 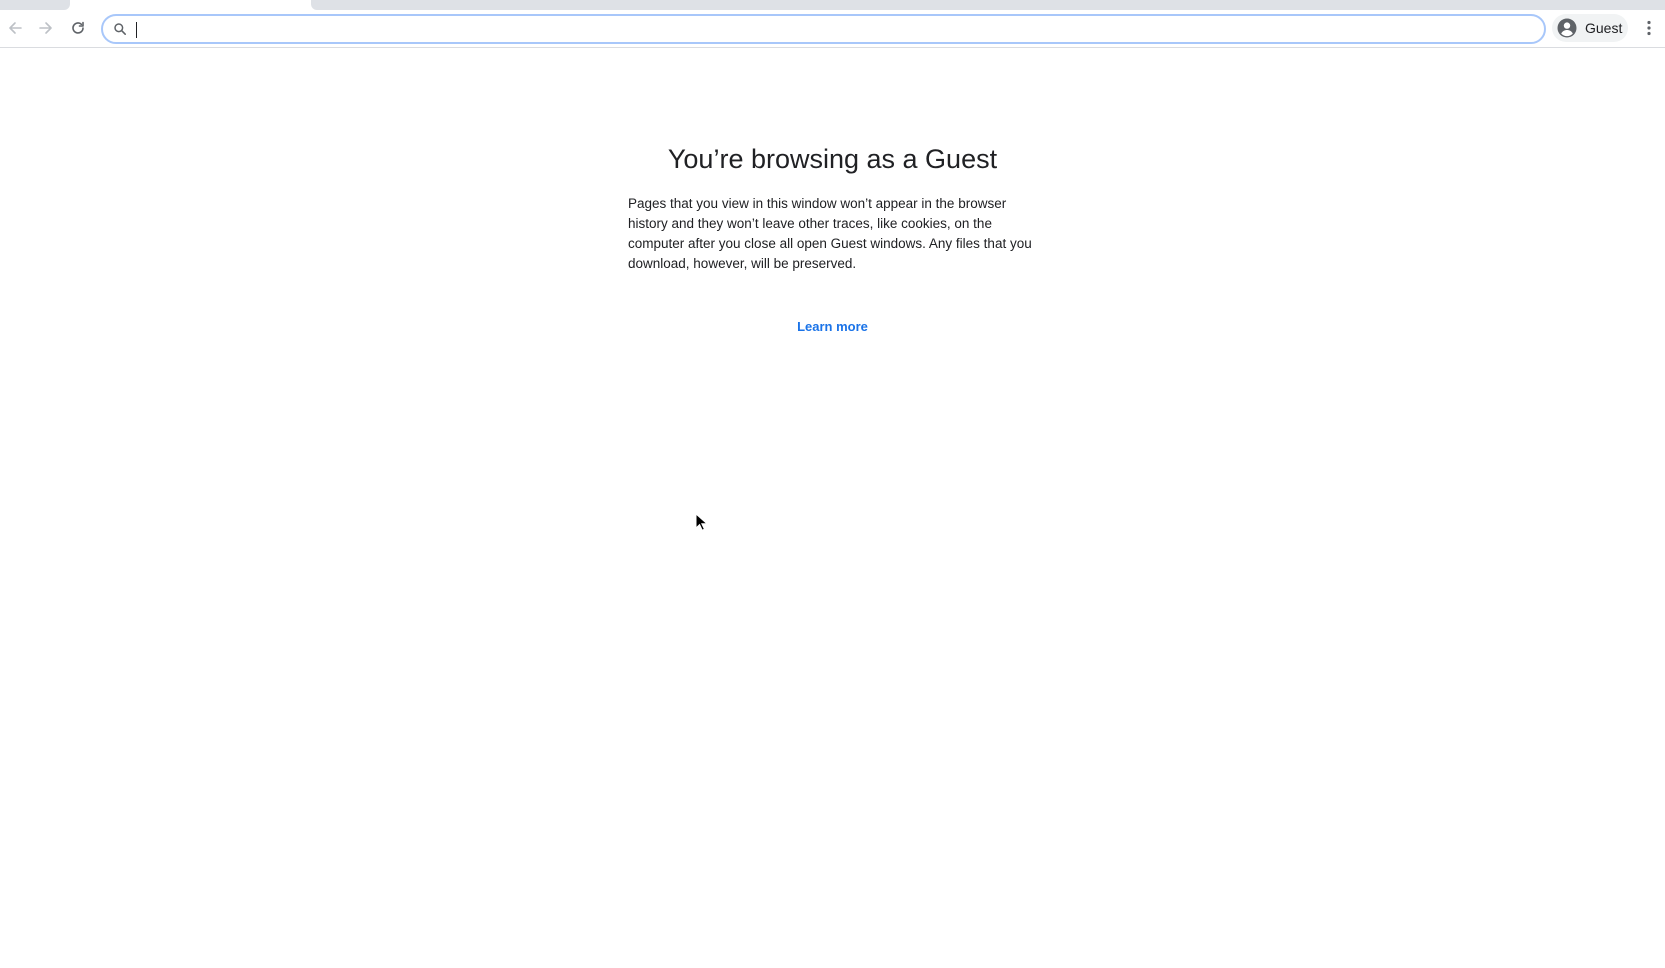 What do you see at coordinates (136, 30) in the screenshot?
I see `text-caret` at bounding box center [136, 30].